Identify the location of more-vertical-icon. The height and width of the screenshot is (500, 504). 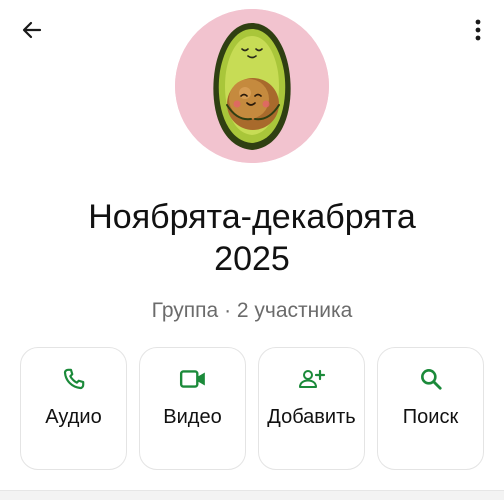
(478, 32).